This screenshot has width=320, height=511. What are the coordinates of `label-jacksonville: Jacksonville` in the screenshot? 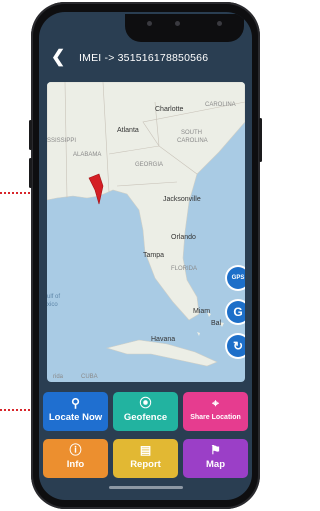 It's located at (182, 199).